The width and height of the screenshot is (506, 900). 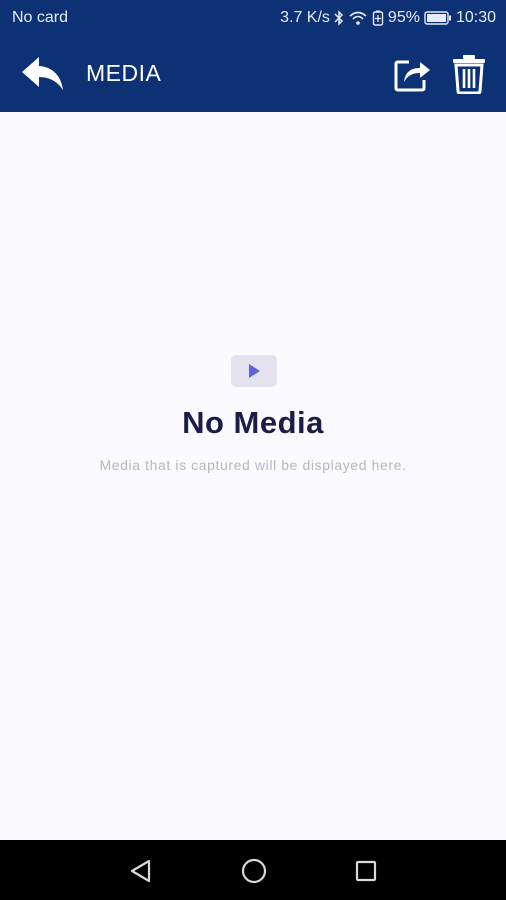 What do you see at coordinates (438, 18) in the screenshot?
I see `battery-icon` at bounding box center [438, 18].